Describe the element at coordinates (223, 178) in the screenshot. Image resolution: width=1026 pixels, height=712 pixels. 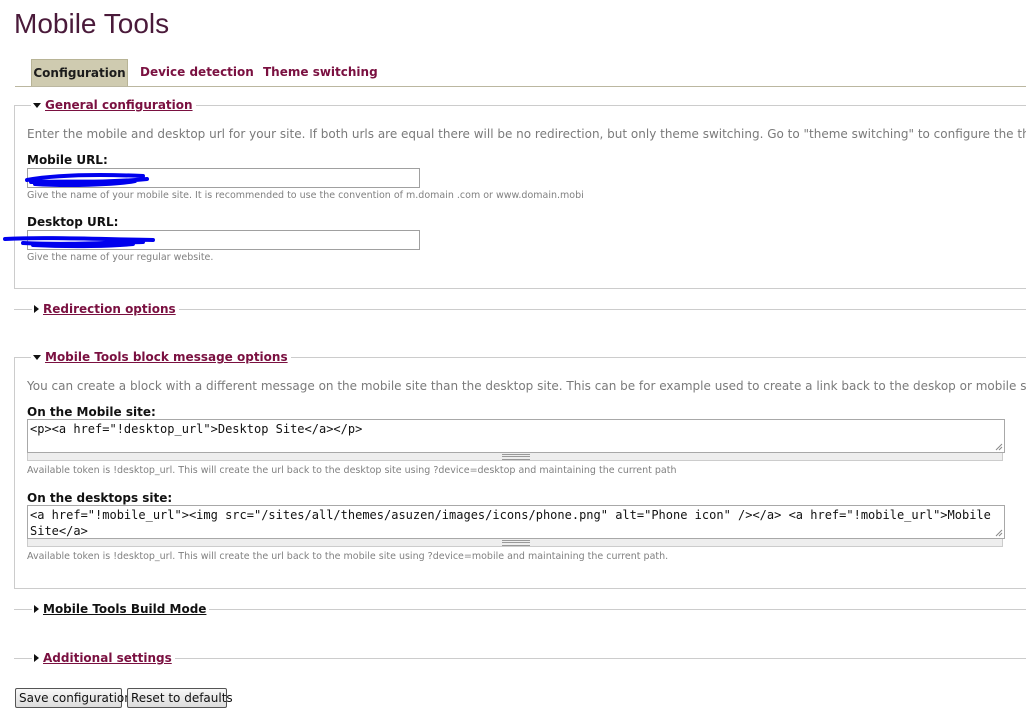
I see `mobile-url-input` at that location.